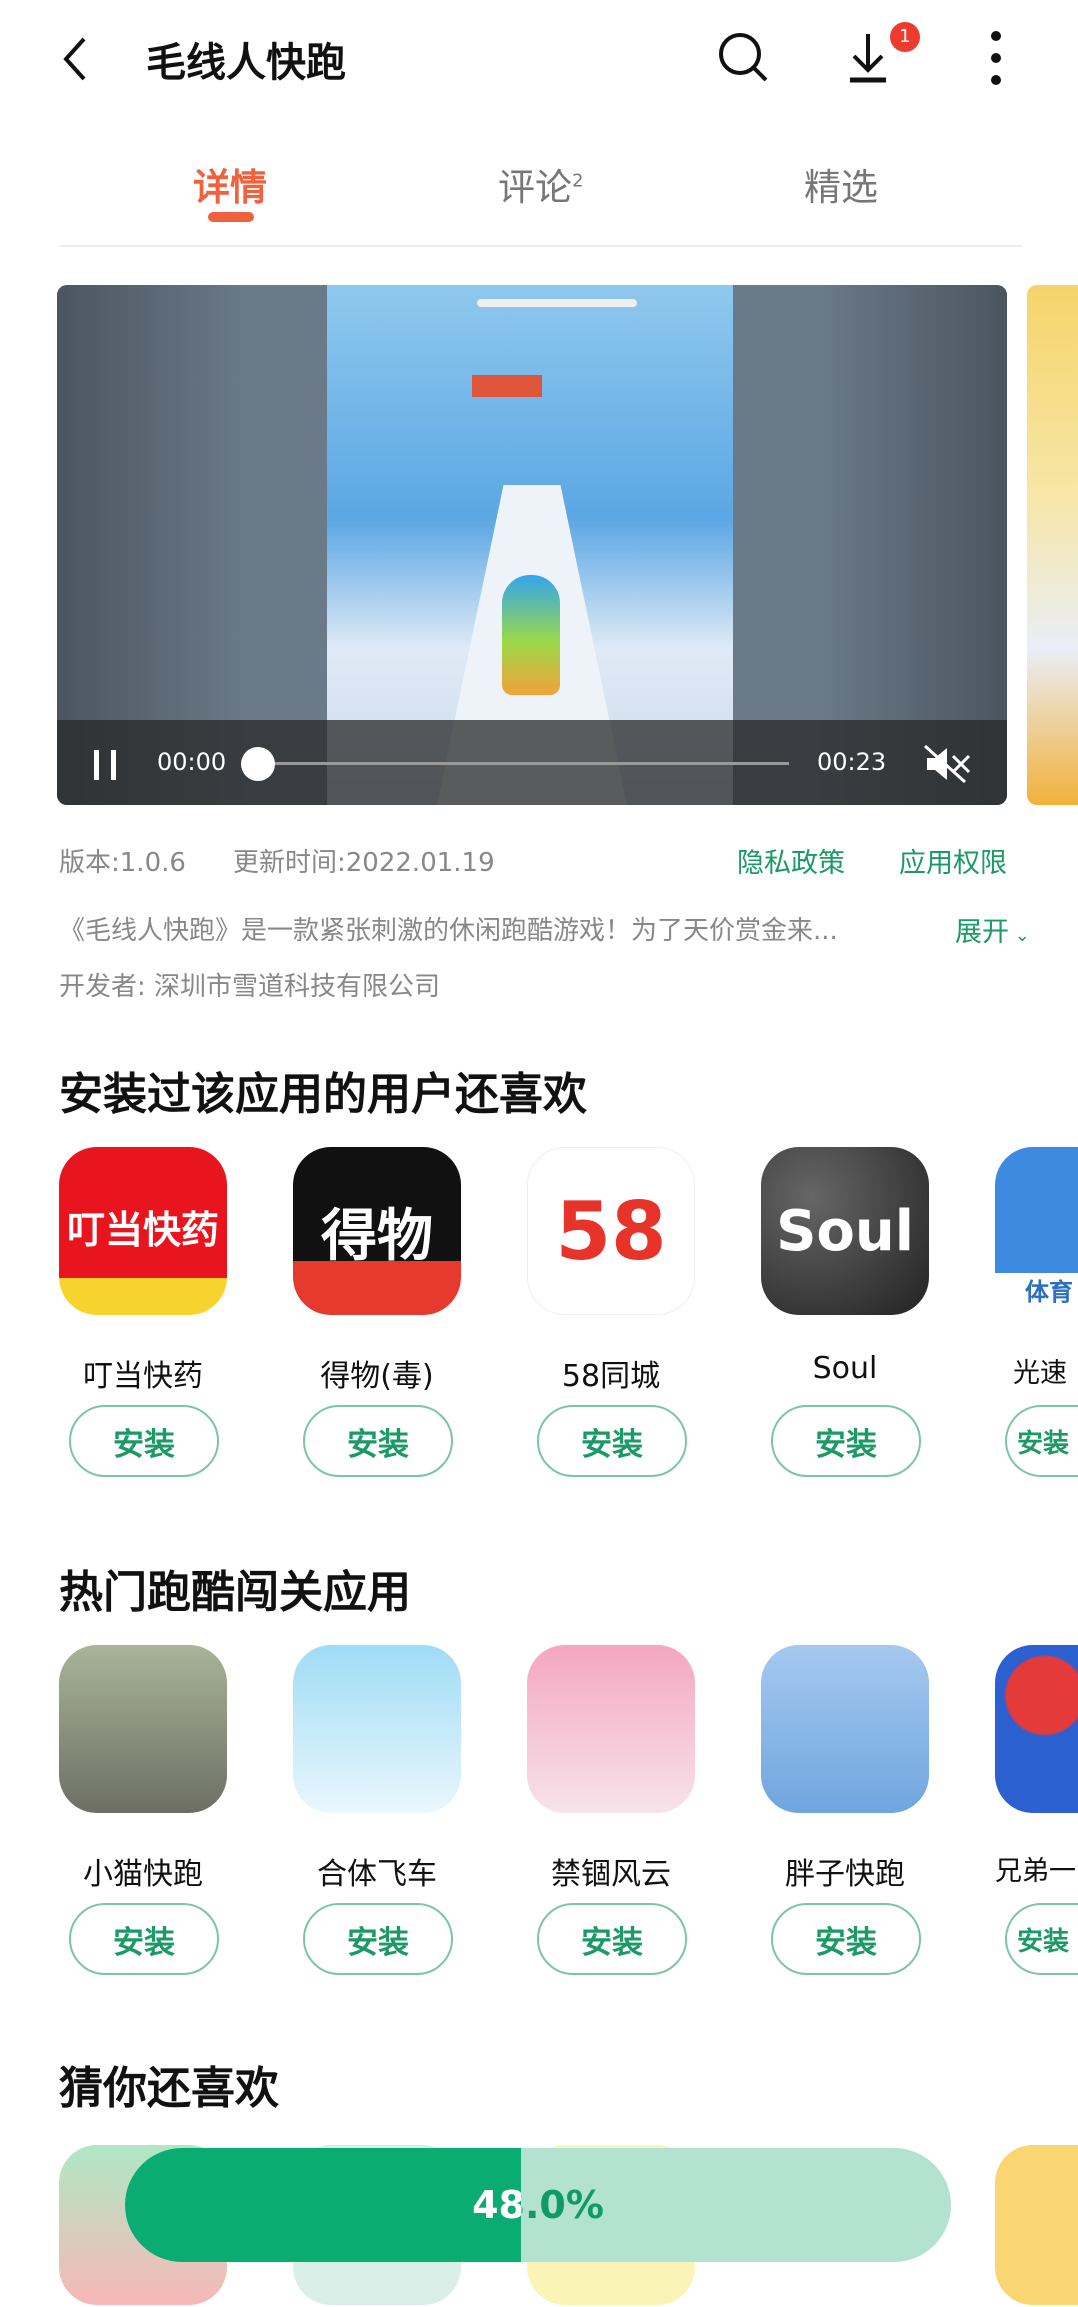 This screenshot has width=1078, height=2307. Describe the element at coordinates (1019, 935) in the screenshot. I see `chevron-down-icon: ⌄` at that location.